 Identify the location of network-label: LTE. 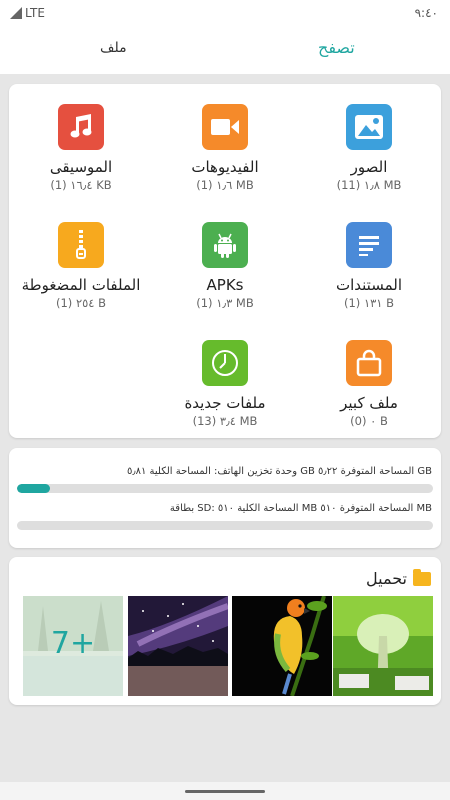
(35, 13).